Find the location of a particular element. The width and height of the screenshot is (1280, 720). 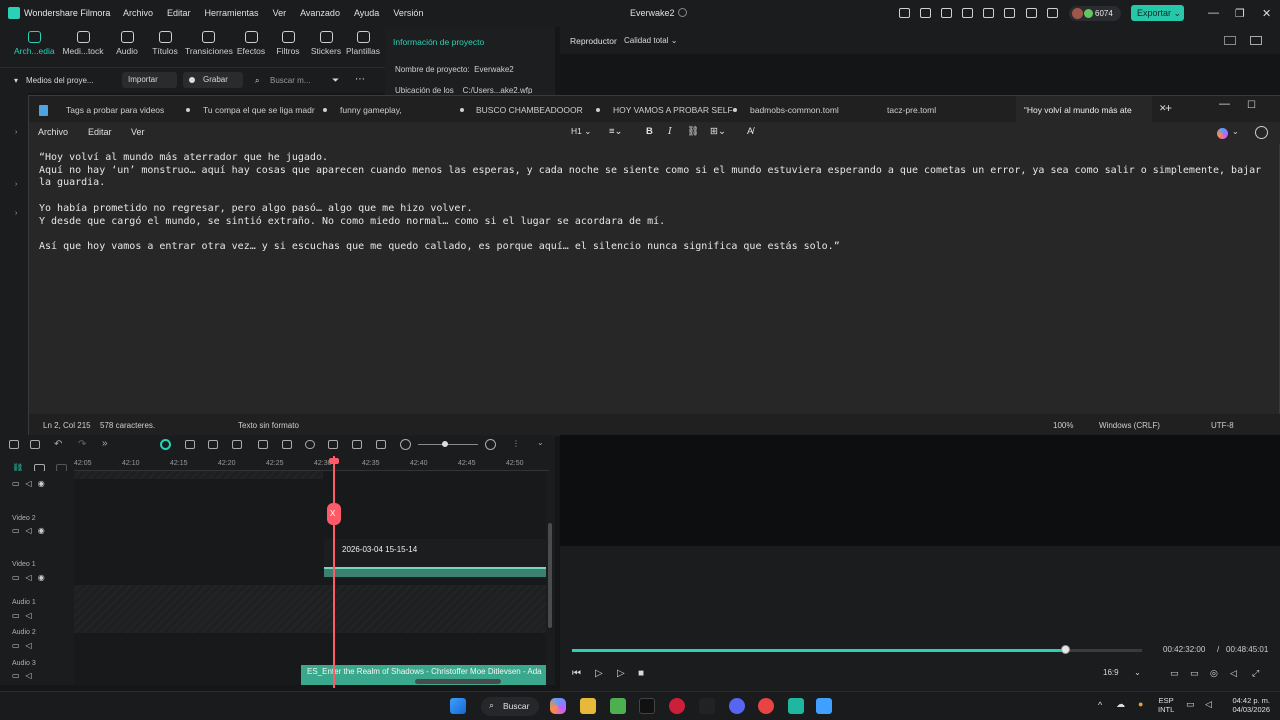

speed-icon is located at coordinates (213, 444).